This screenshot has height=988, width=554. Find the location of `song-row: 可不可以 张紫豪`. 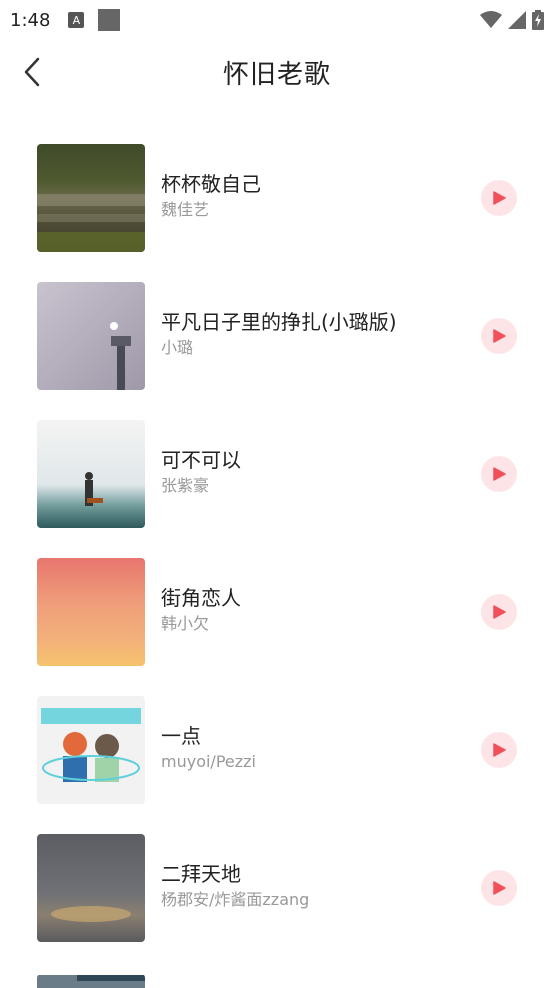

song-row: 可不可以 张紫豪 is located at coordinates (277, 474).